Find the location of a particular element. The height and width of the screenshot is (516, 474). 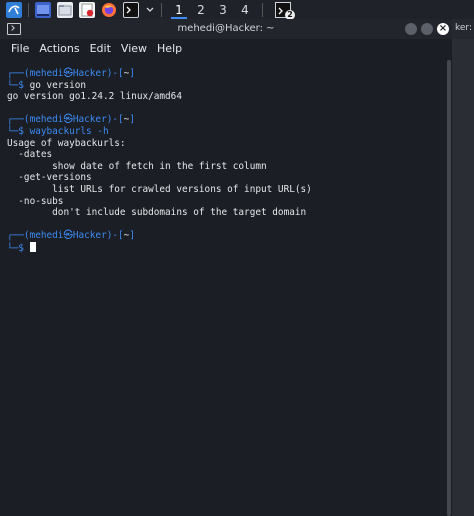

menu-actions: Actions is located at coordinates (59, 48).